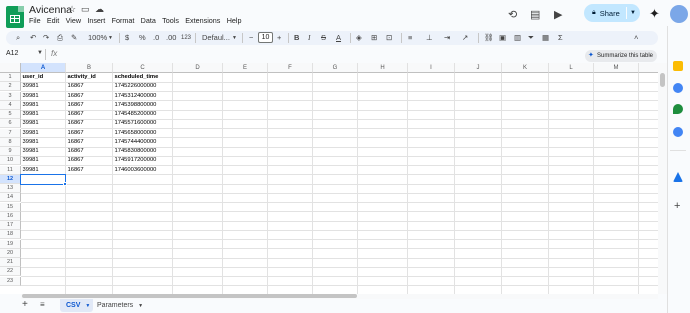 This screenshot has height=313, width=690. I want to click on apps-script-icon, so click(678, 177).